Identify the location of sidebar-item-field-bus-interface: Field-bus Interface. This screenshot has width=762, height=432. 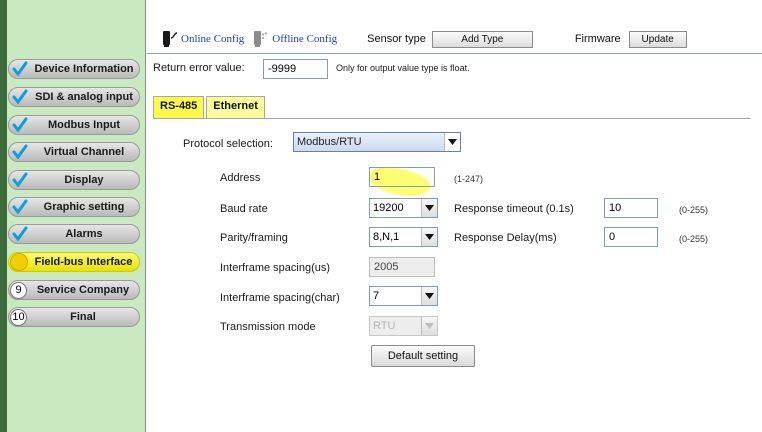
(74, 262).